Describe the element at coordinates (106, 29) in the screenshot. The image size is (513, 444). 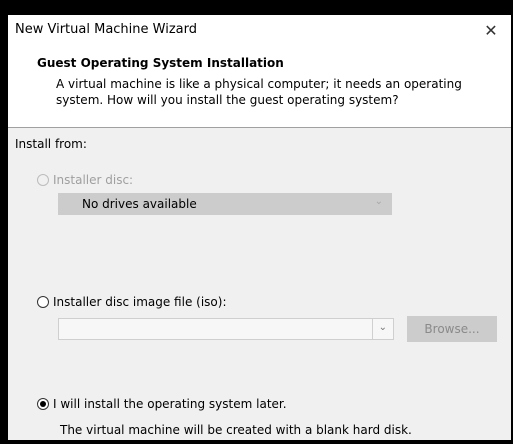
I see `window-title: New Virtual Machine Wizard` at that location.